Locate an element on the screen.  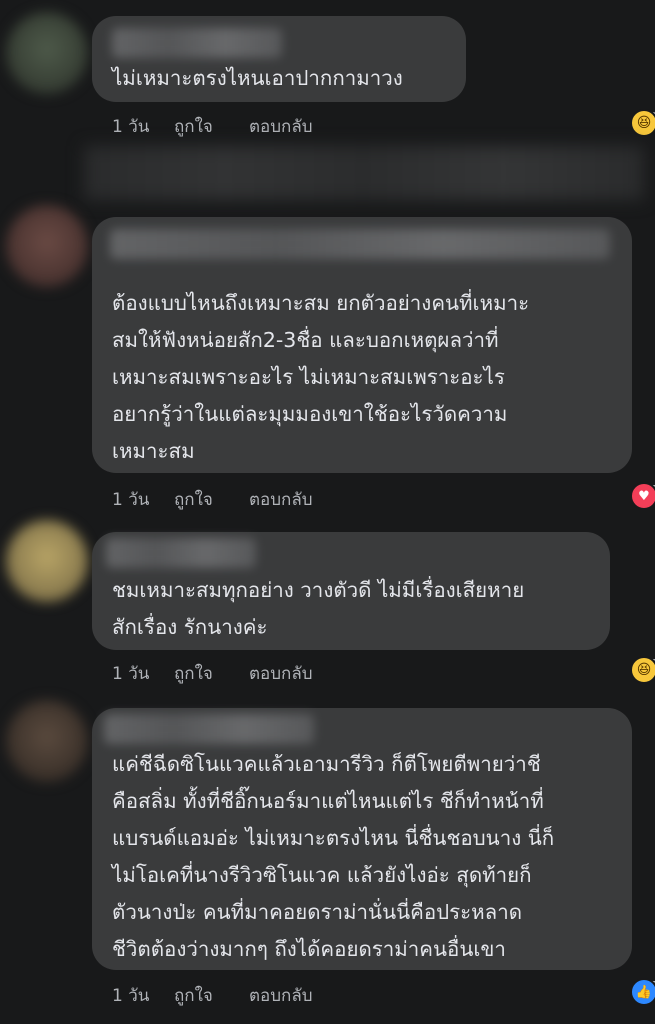
comment-actions: 1 วัน ถูกใจ ตอบกลับ 55 👍 😆 is located at coordinates (383, 671).